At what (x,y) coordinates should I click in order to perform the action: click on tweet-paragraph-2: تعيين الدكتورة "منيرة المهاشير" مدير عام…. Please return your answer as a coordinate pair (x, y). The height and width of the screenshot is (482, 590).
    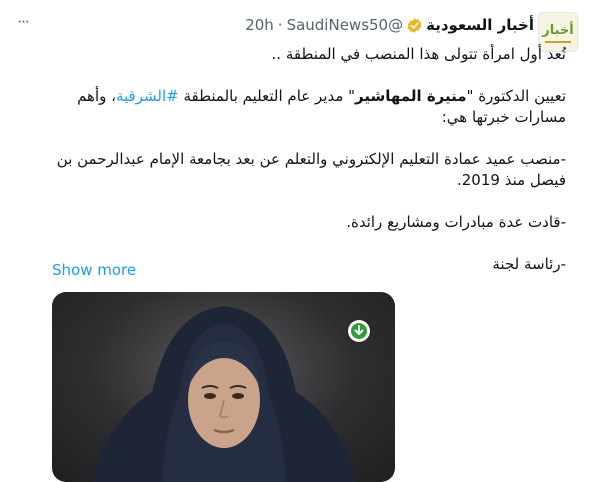
    Looking at the image, I should click on (306, 107).